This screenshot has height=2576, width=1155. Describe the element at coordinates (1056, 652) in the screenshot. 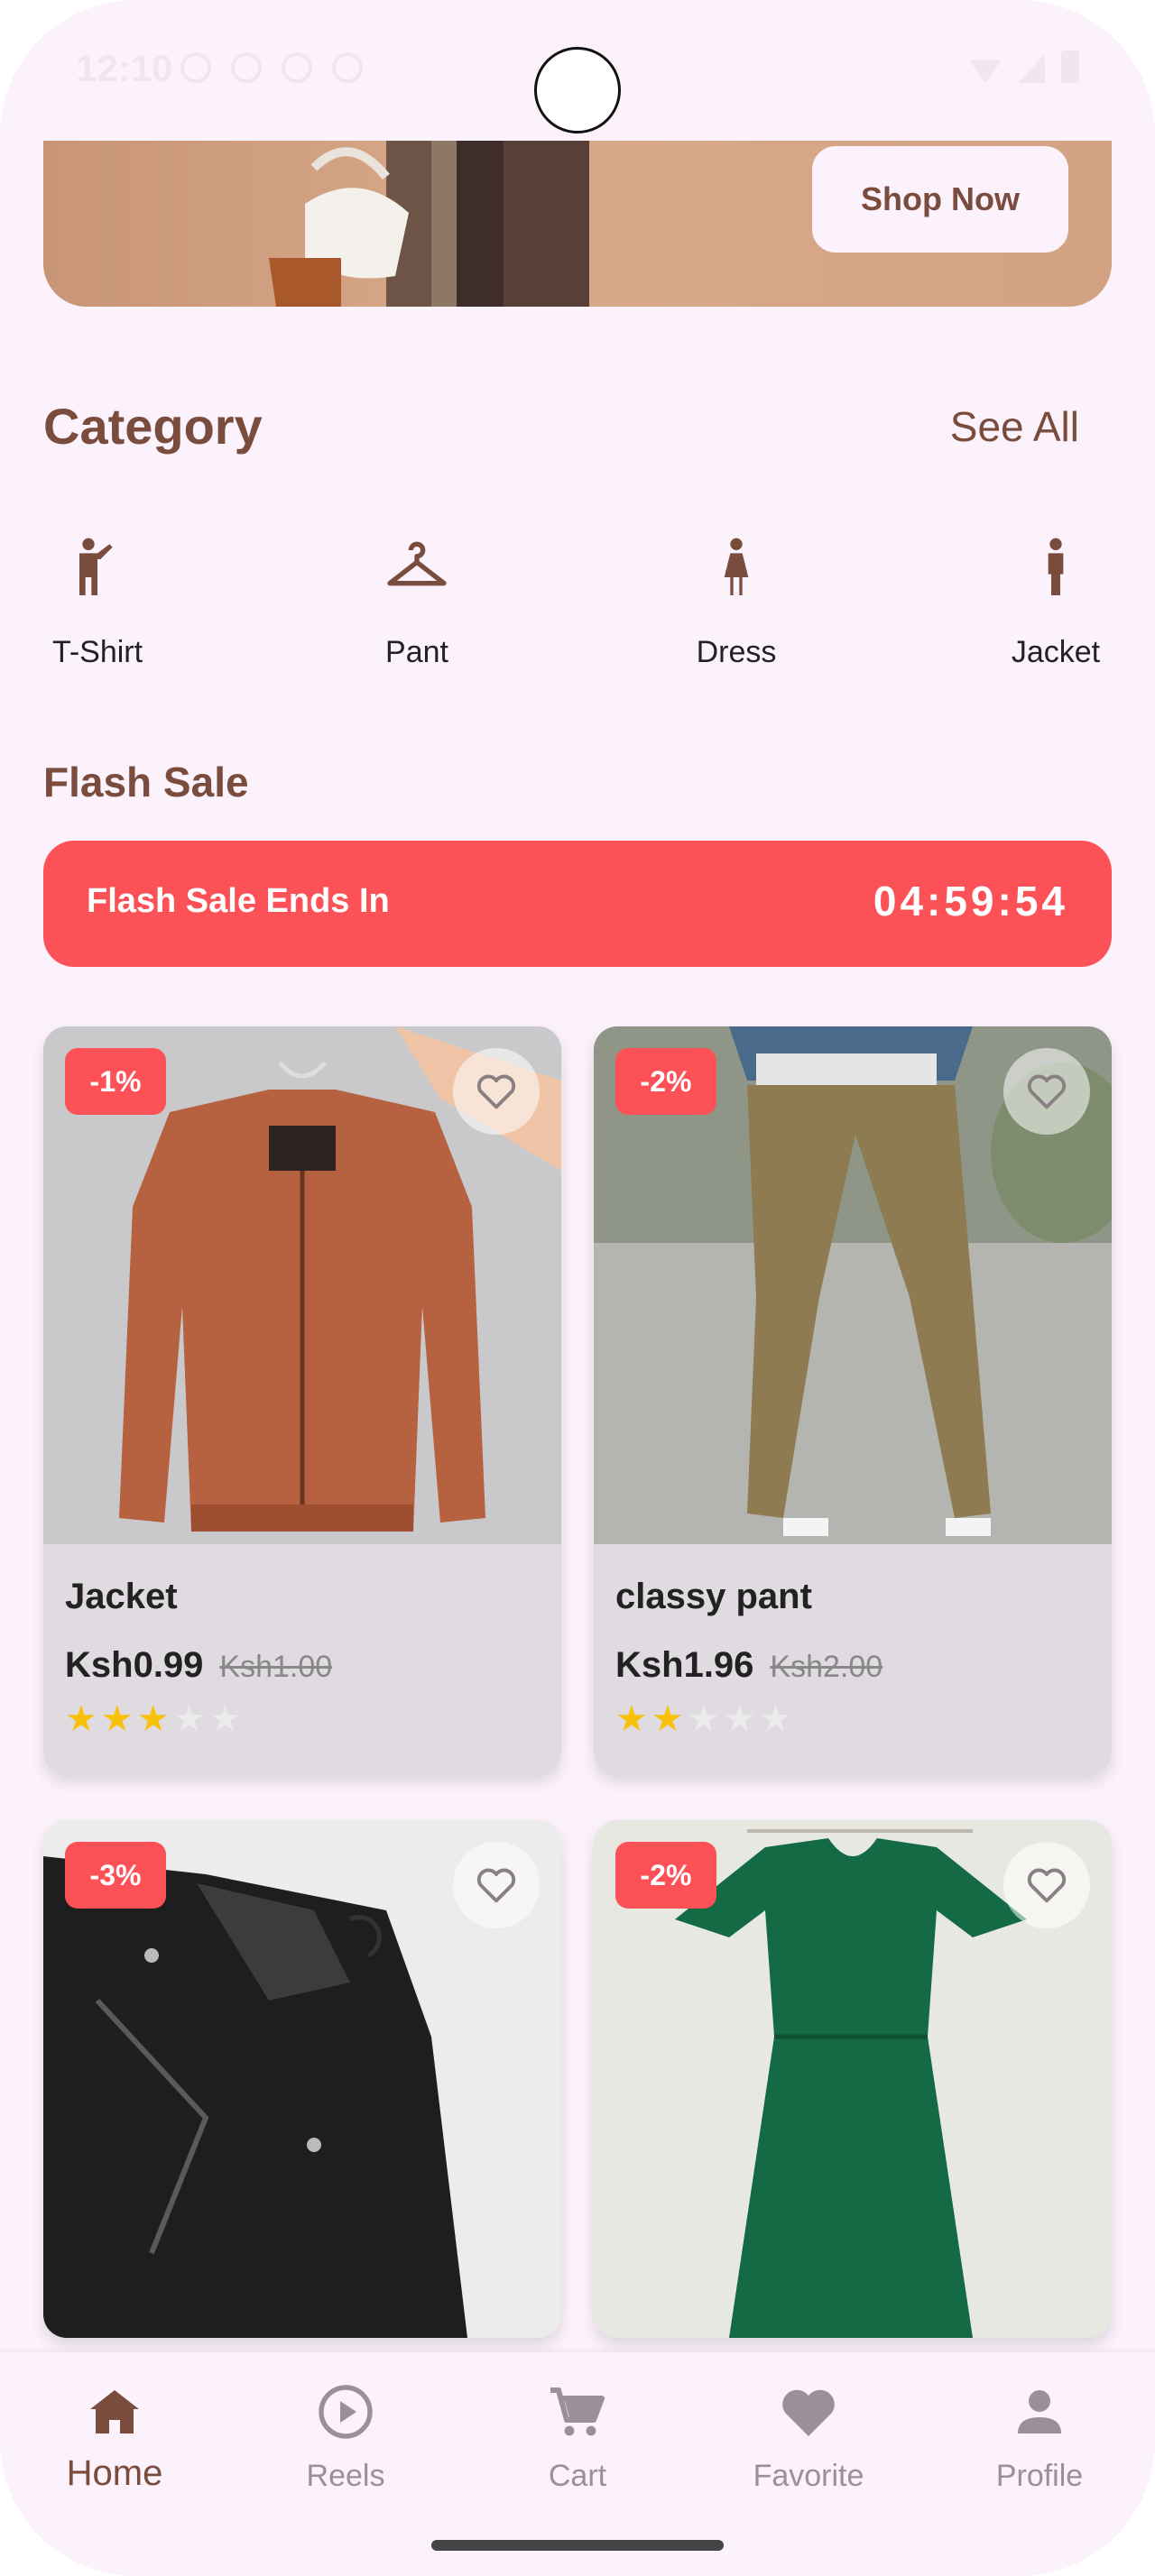

I see `category-label: Jacket` at that location.